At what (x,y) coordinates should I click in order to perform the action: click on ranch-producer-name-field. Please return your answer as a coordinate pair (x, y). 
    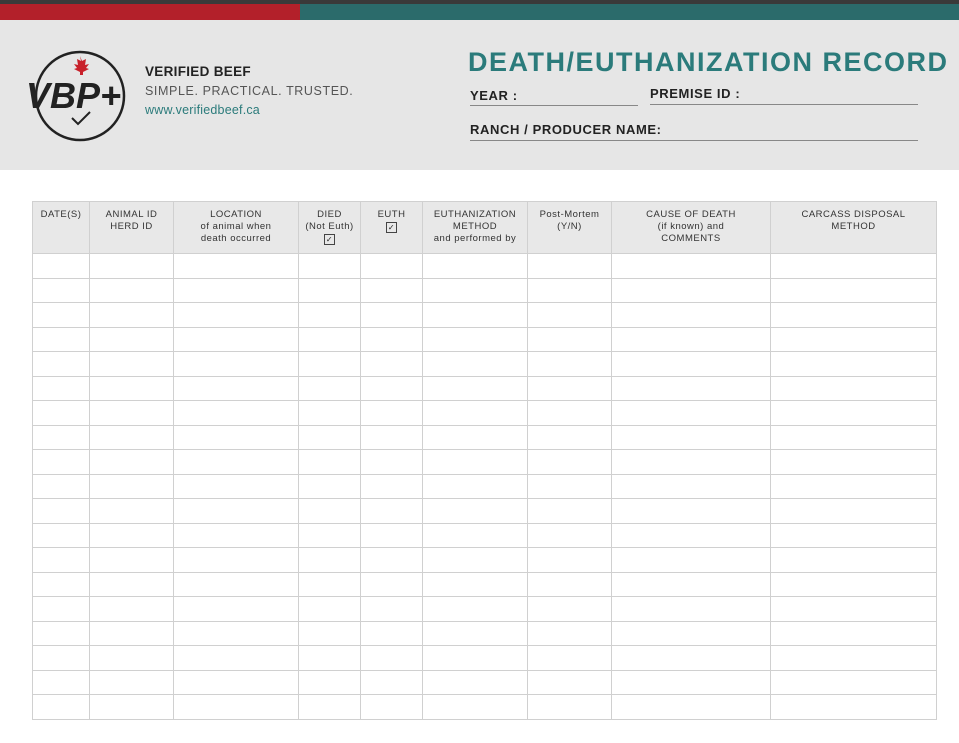
    Looking at the image, I should click on (694, 140).